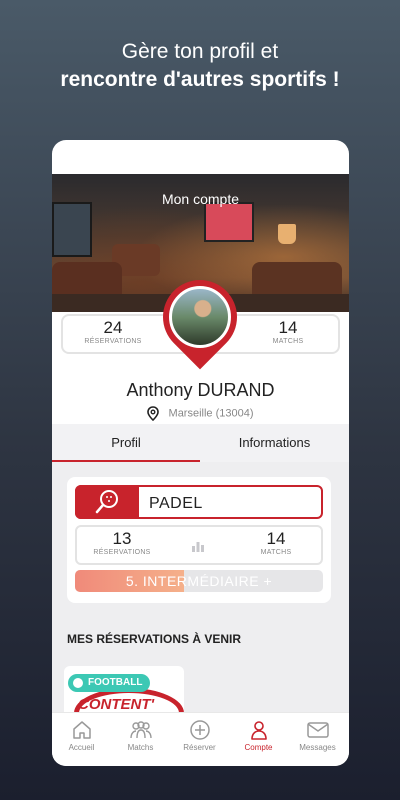 The width and height of the screenshot is (400, 800). Describe the element at coordinates (122, 552) in the screenshot. I see `sport-reservations-label: RÉSERVATIONS` at that location.